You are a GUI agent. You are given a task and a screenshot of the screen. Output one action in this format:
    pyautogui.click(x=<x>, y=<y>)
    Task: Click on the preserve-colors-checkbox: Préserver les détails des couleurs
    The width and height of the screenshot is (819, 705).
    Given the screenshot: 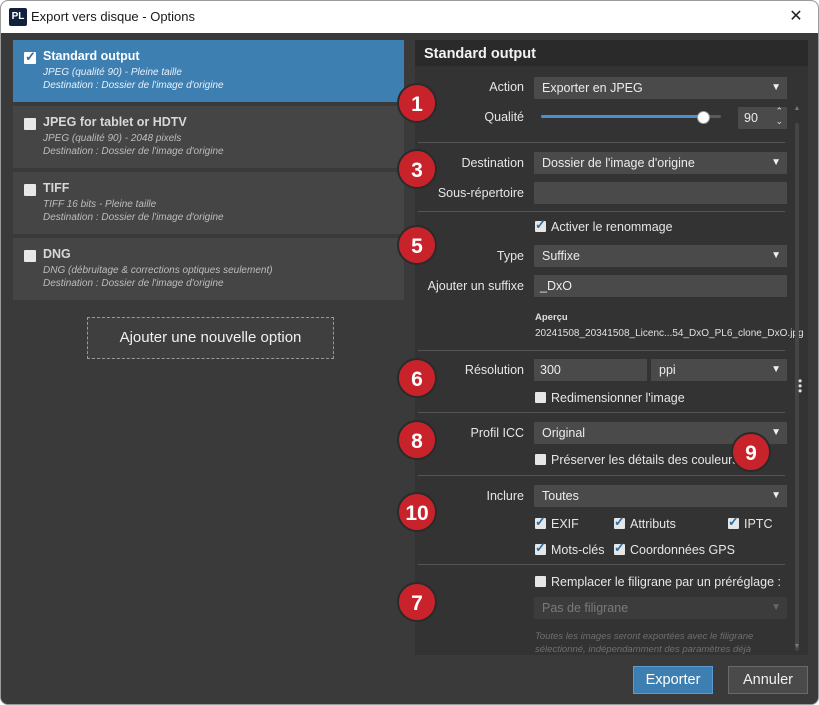 What is the action you would take?
    pyautogui.click(x=637, y=460)
    